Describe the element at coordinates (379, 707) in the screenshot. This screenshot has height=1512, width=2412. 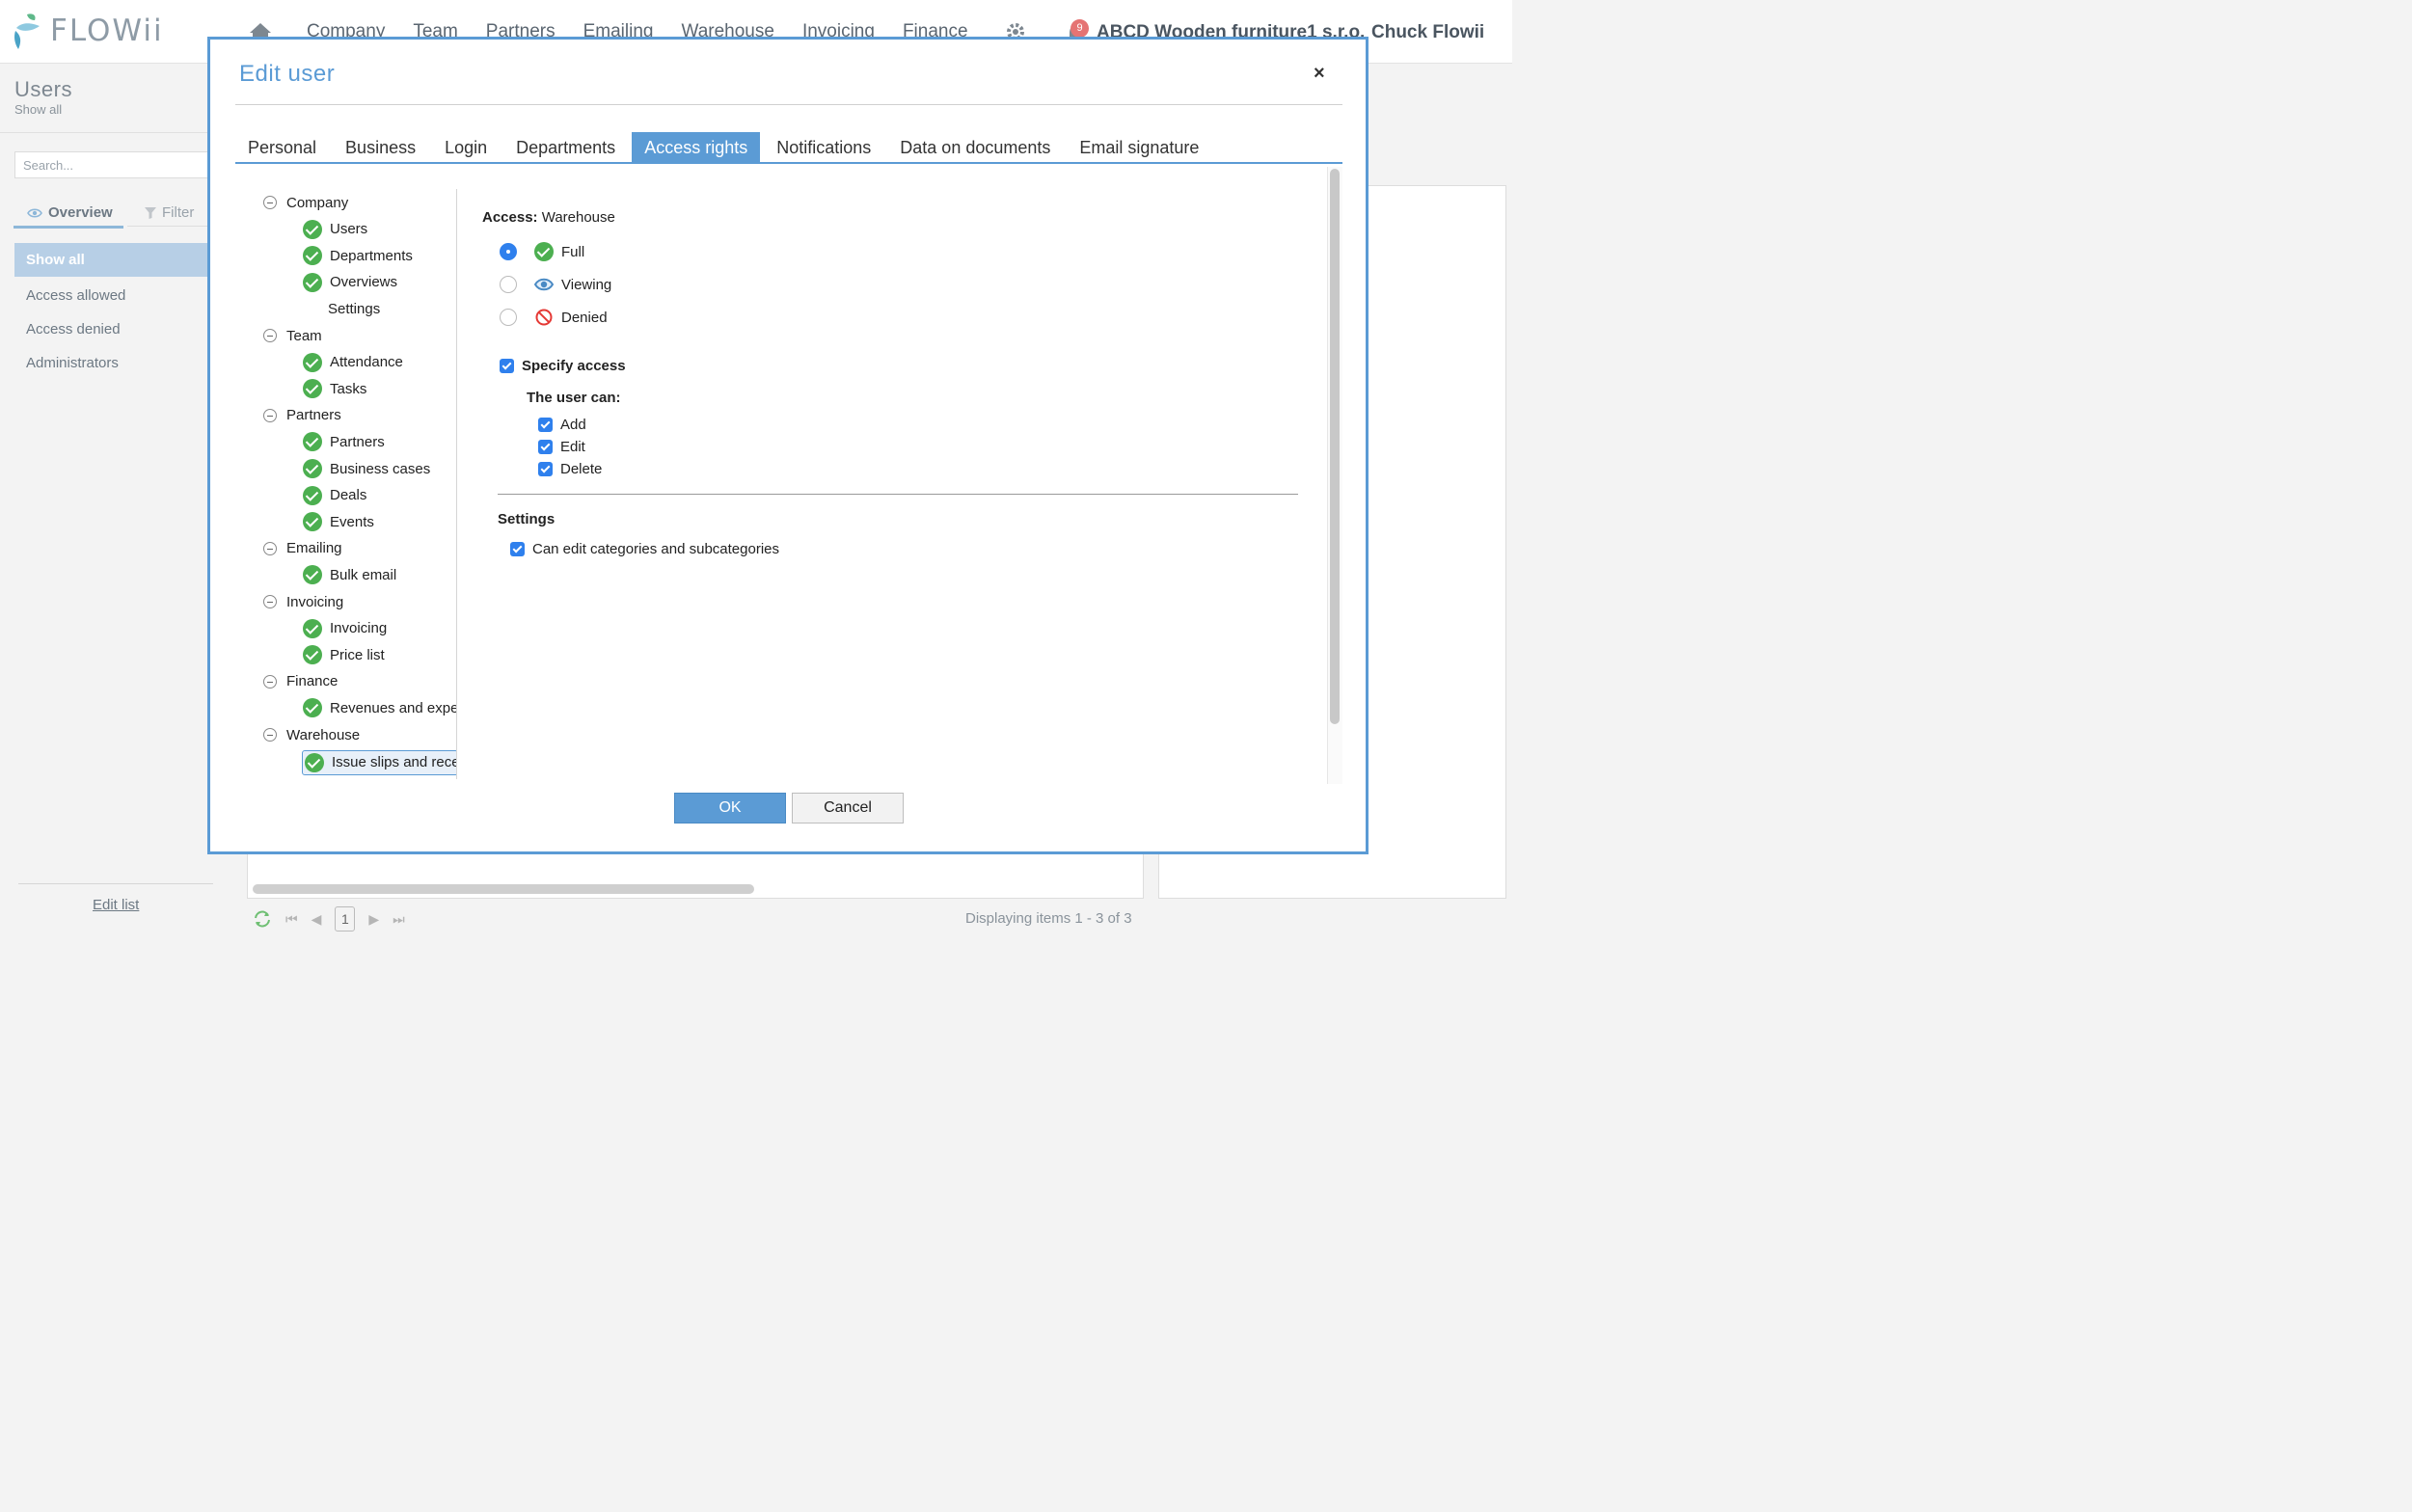
I see `tree-item: Revenues and expenses` at that location.